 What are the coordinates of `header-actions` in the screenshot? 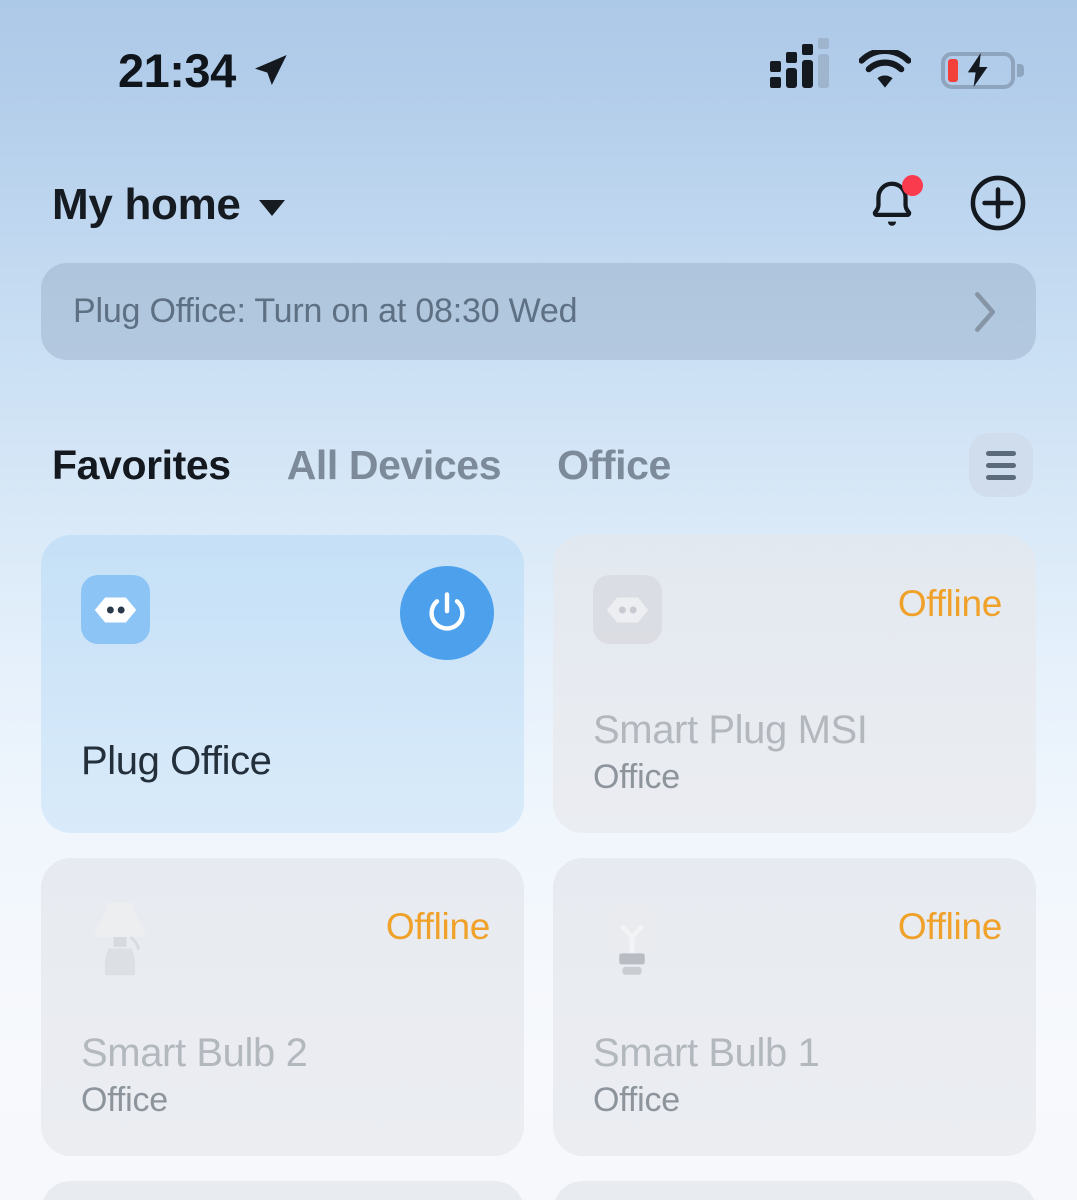 It's located at (946, 205).